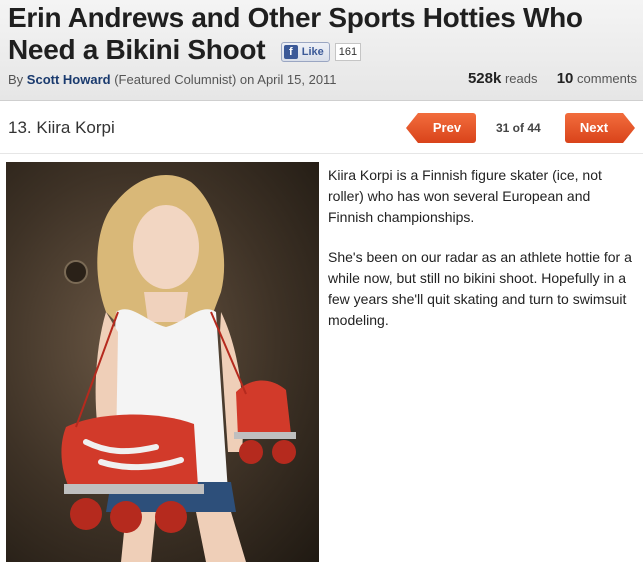 Image resolution: width=643 pixels, height=570 pixels. Describe the element at coordinates (69, 79) in the screenshot. I see `author-link: Scott Howard` at that location.